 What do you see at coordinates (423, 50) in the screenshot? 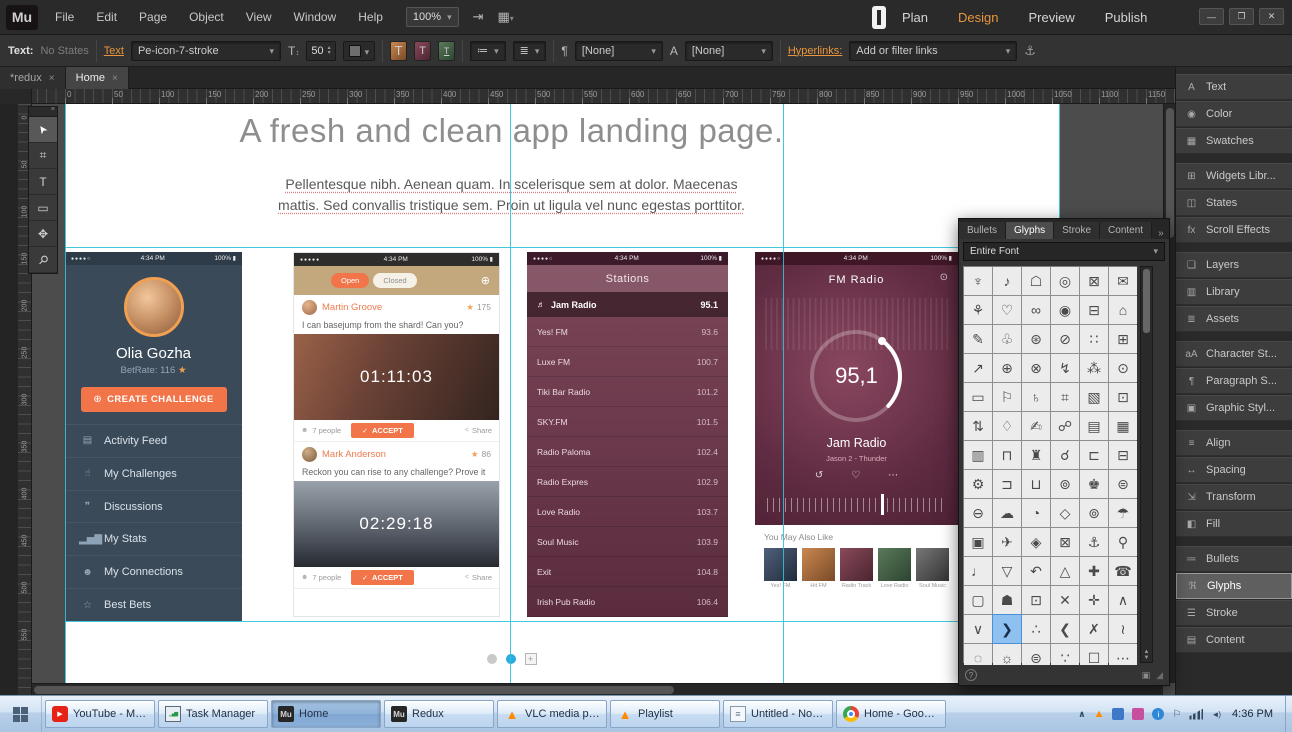
I see `italic-button: T` at bounding box center [423, 50].